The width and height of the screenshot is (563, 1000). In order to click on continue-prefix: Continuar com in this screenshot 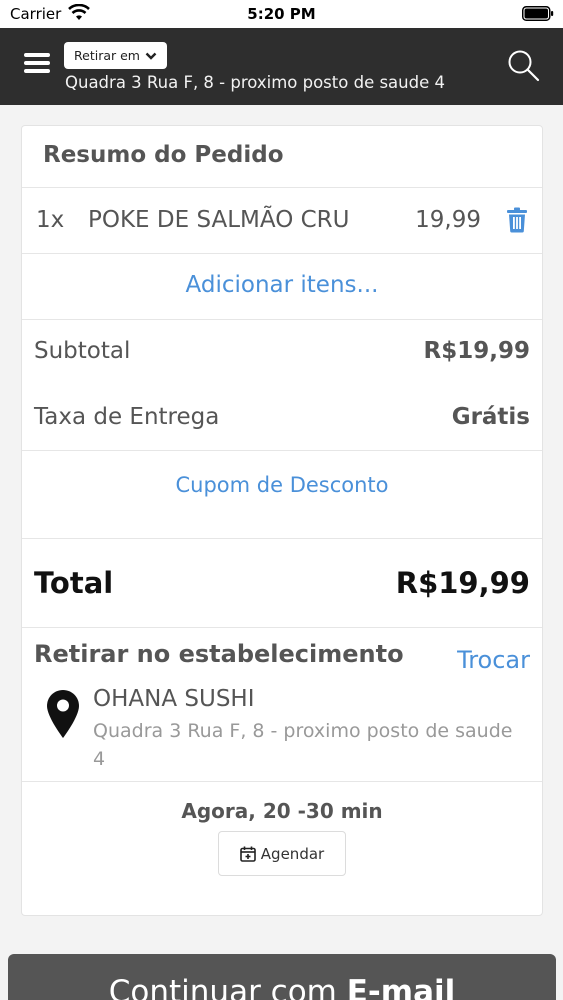, I will do `click(227, 987)`.